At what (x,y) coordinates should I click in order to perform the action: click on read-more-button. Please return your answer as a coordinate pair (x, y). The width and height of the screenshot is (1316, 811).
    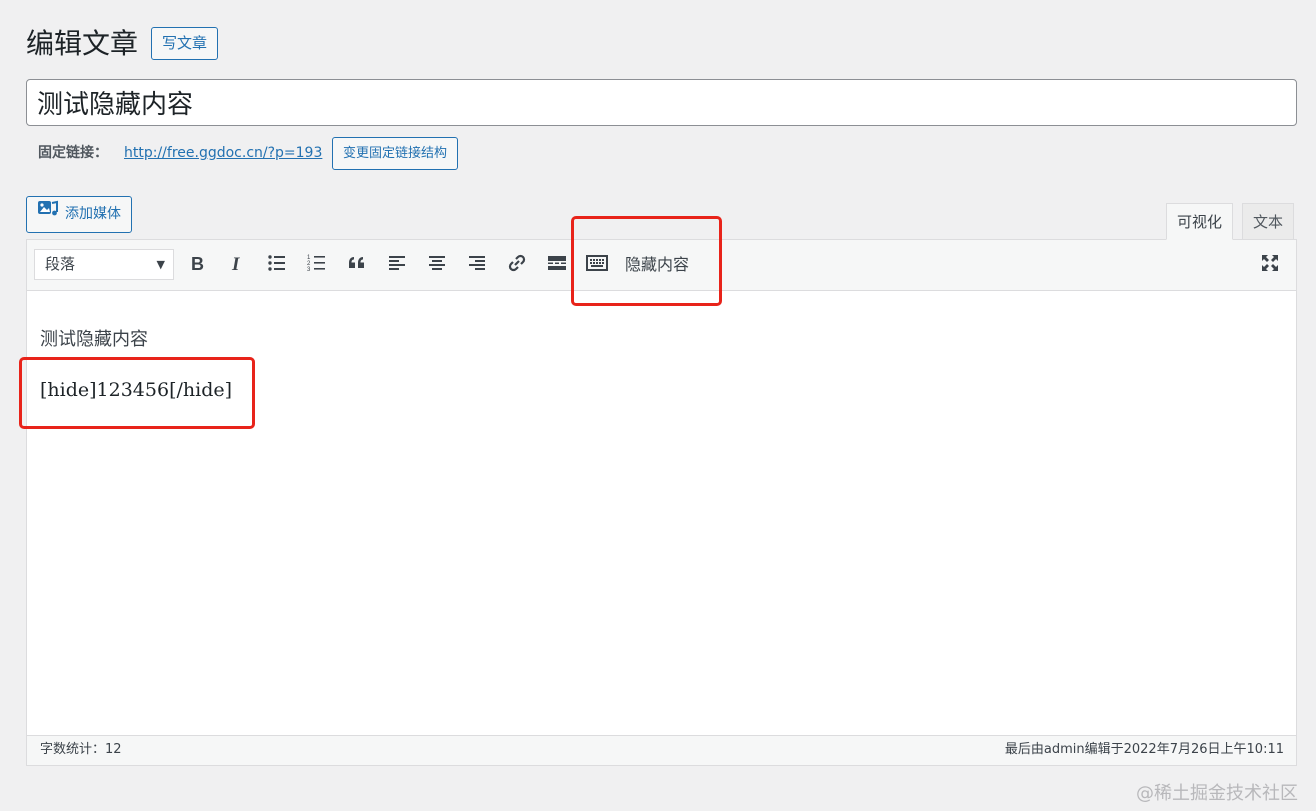
    Looking at the image, I should click on (557, 265).